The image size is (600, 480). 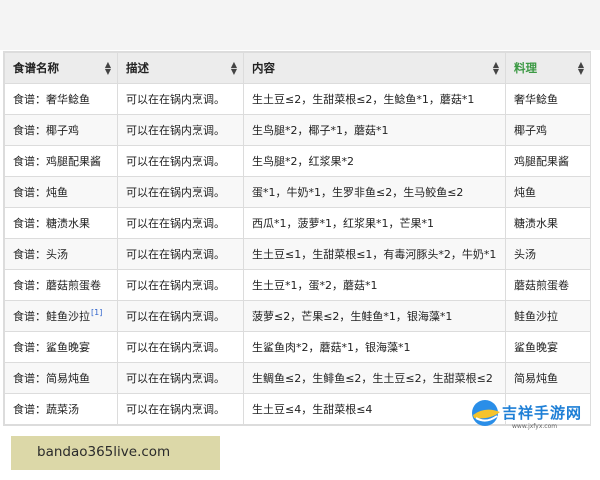 What do you see at coordinates (57, 161) in the screenshot?
I see `recipe-name-text: 食谱：鸡腿配果酱` at bounding box center [57, 161].